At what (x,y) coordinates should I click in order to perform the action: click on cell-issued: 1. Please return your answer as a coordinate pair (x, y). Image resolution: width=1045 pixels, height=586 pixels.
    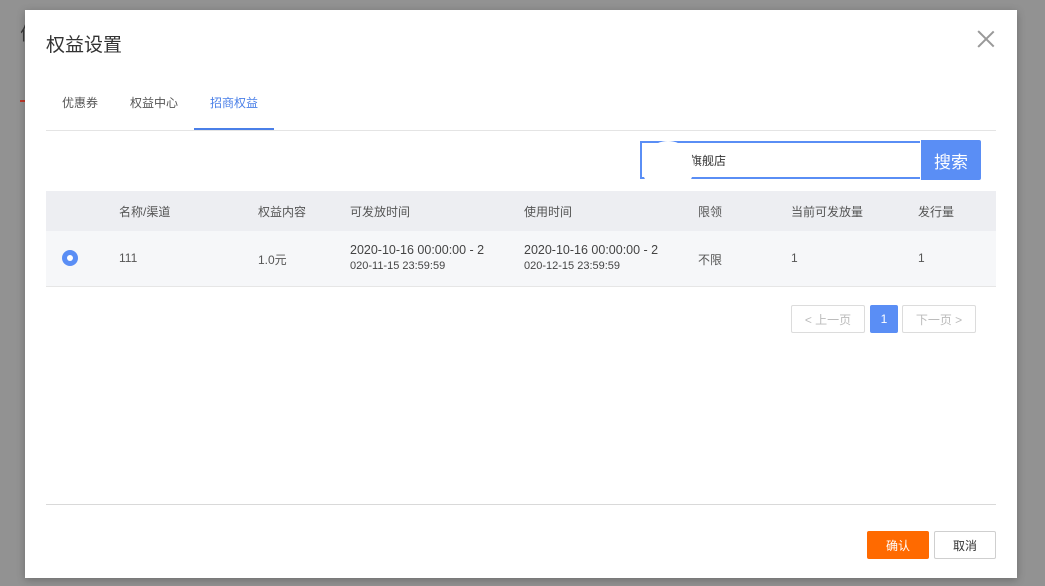
    Looking at the image, I should click on (921, 258).